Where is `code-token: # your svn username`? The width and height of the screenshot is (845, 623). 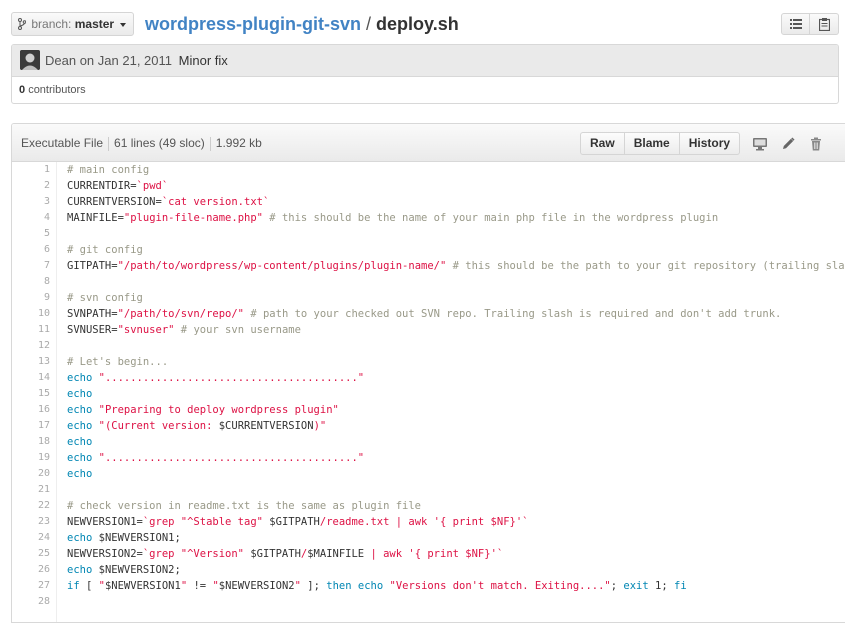
code-token: # your svn username is located at coordinates (237, 330).